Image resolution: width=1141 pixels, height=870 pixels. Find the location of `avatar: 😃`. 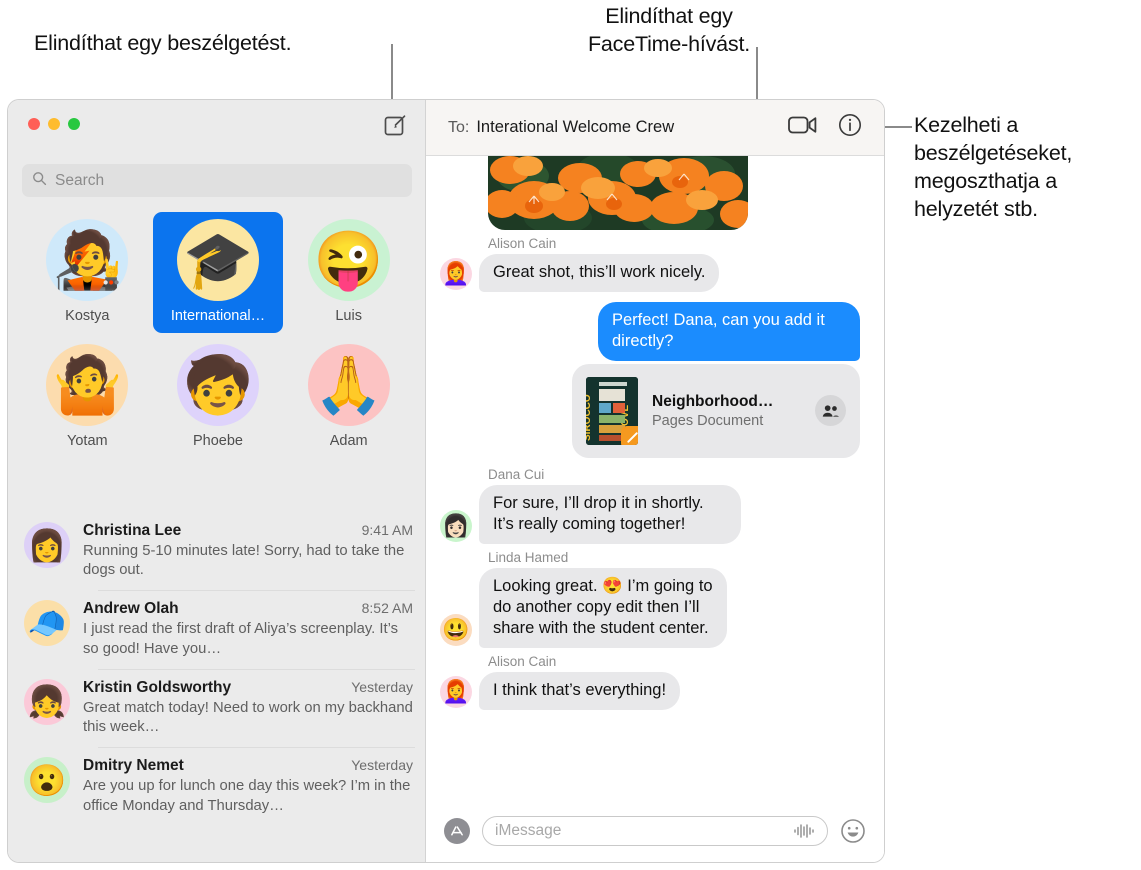

avatar: 😃 is located at coordinates (456, 629).